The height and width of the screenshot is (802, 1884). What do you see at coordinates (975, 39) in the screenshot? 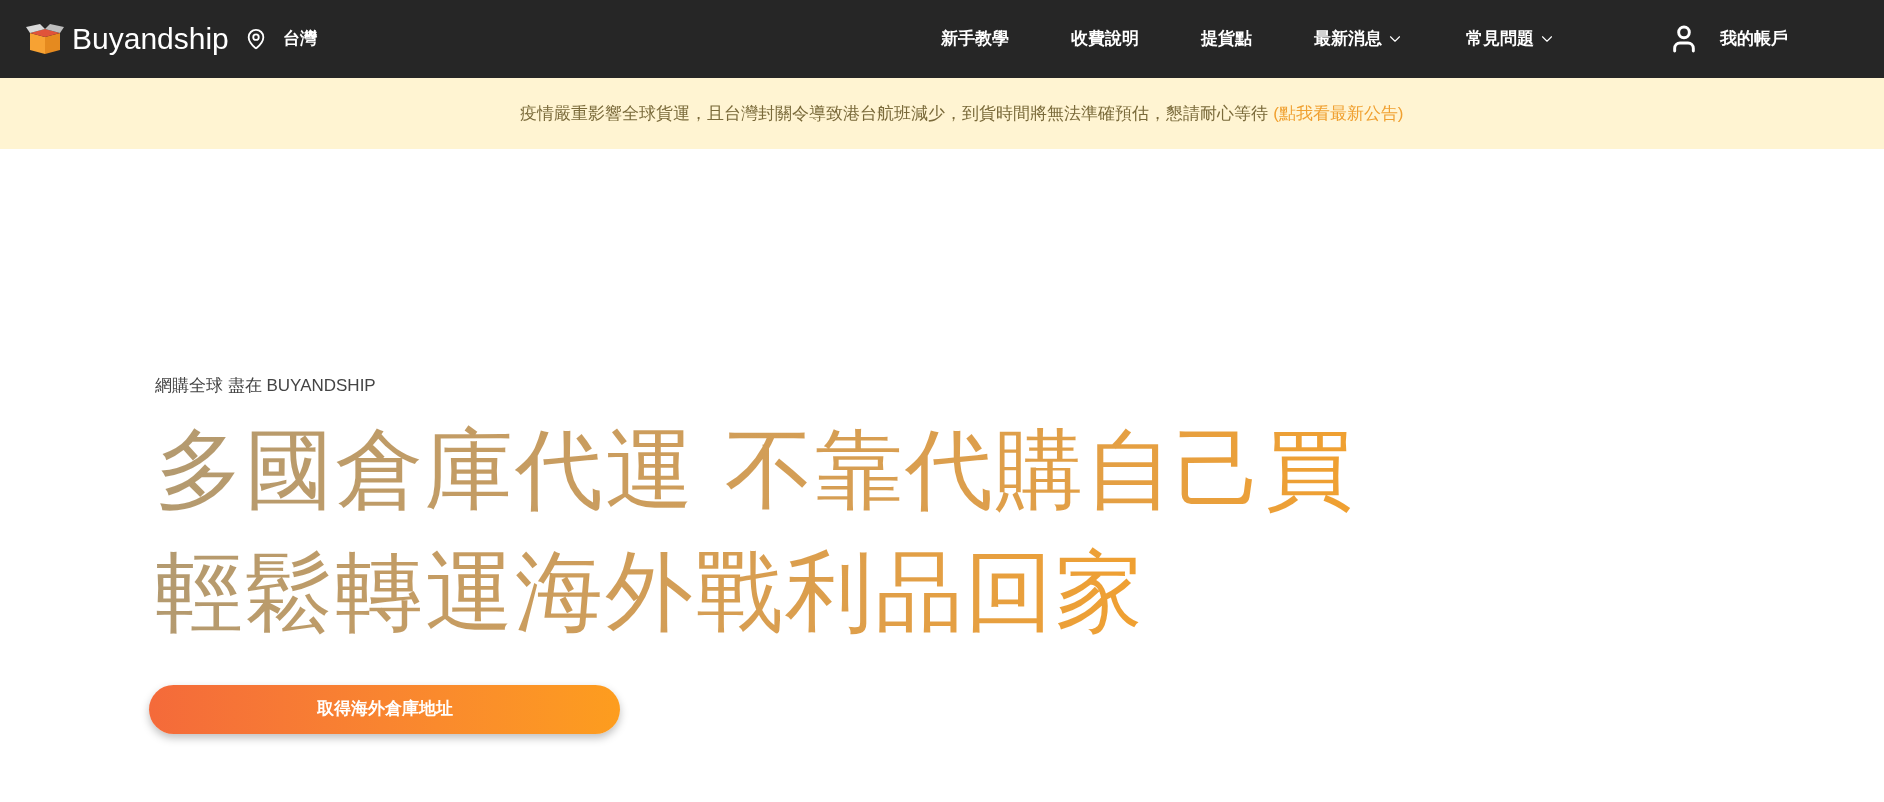
I see `nav-link: 新手教學` at bounding box center [975, 39].